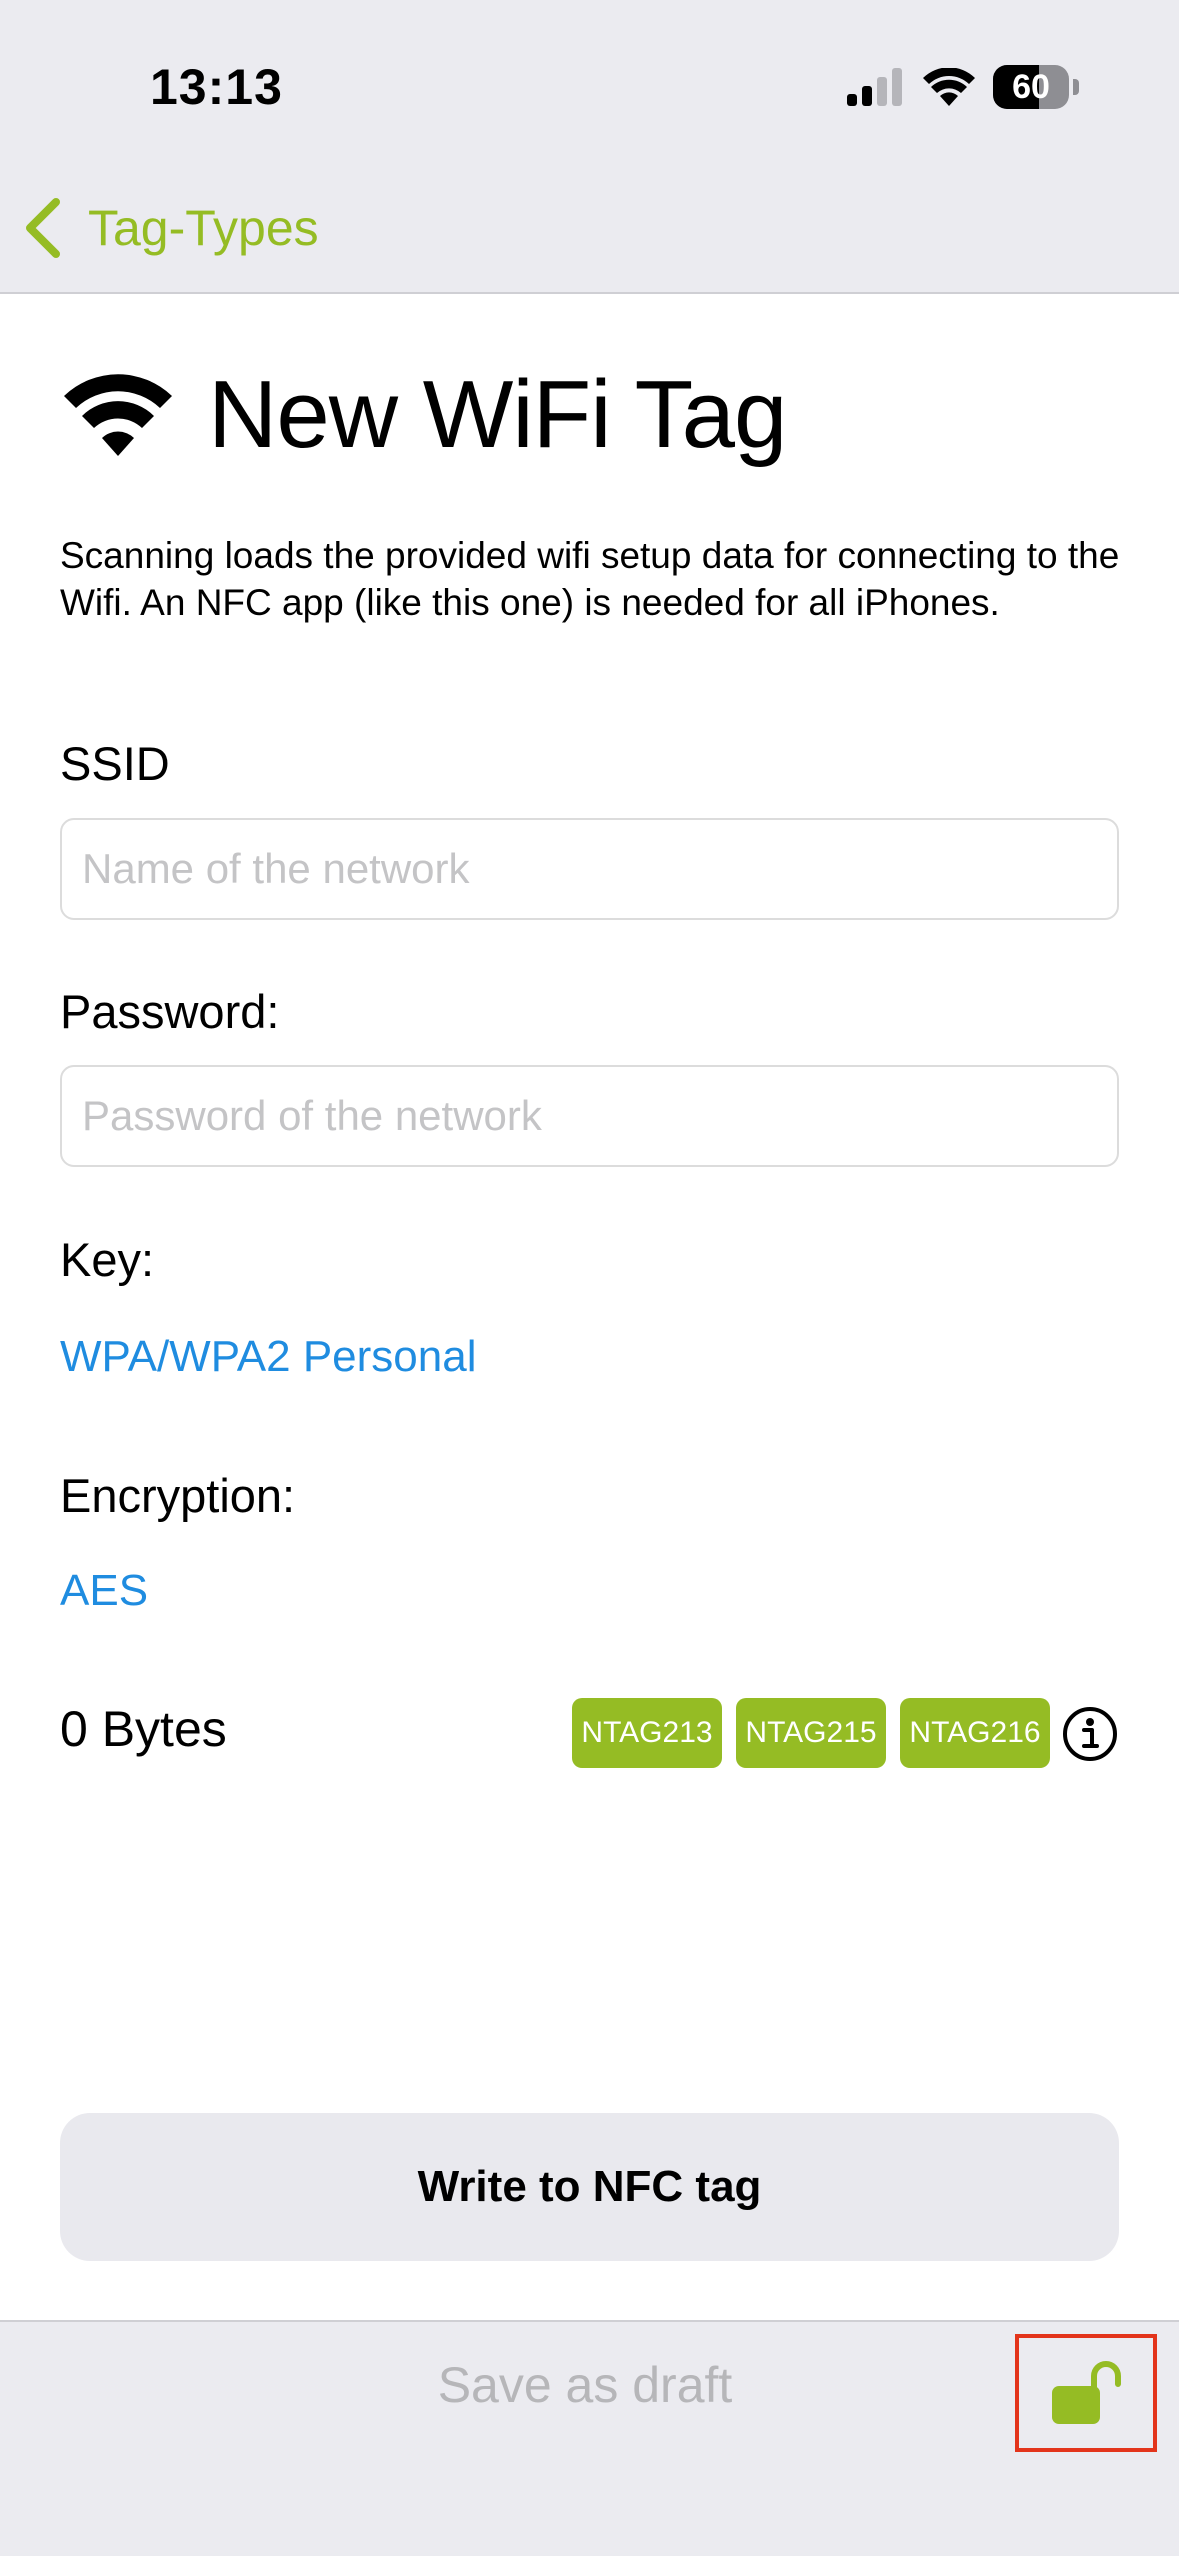 Image resolution: width=1179 pixels, height=2556 pixels. Describe the element at coordinates (203, 228) in the screenshot. I see `back-label: Tag-Types` at that location.